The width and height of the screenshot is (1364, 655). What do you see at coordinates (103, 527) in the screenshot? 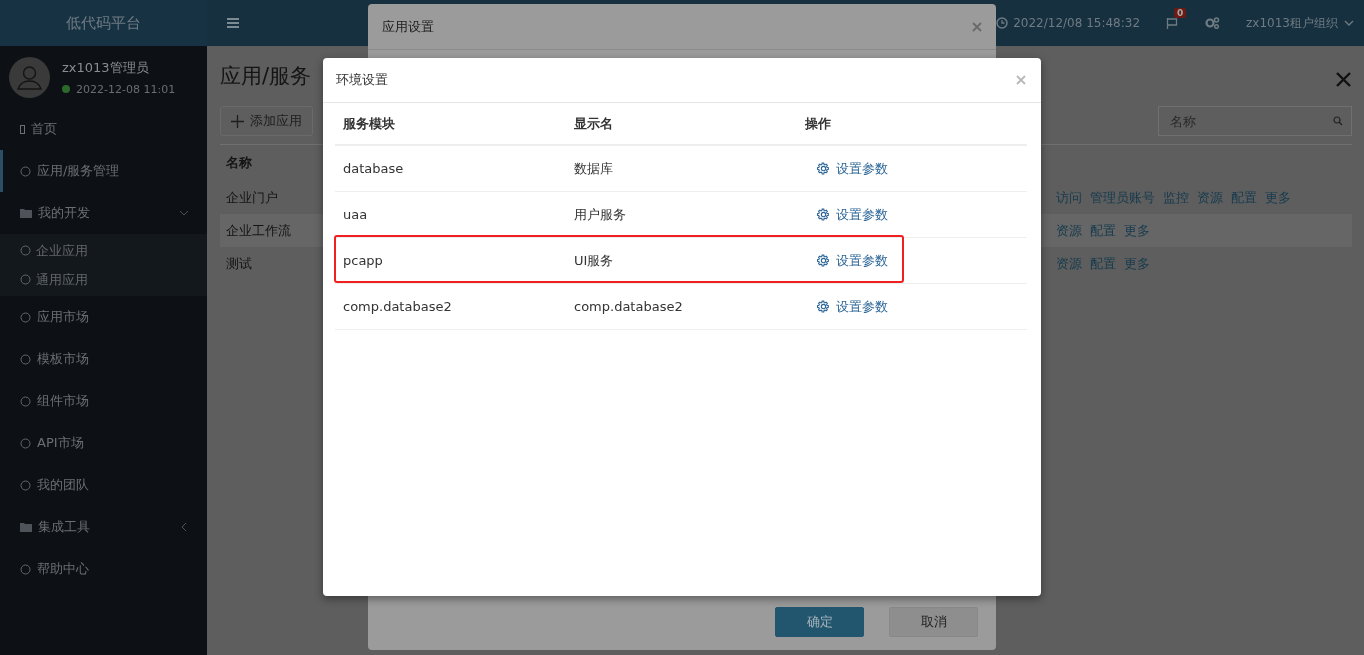
I see `sidebar-item: 集成工具` at bounding box center [103, 527].